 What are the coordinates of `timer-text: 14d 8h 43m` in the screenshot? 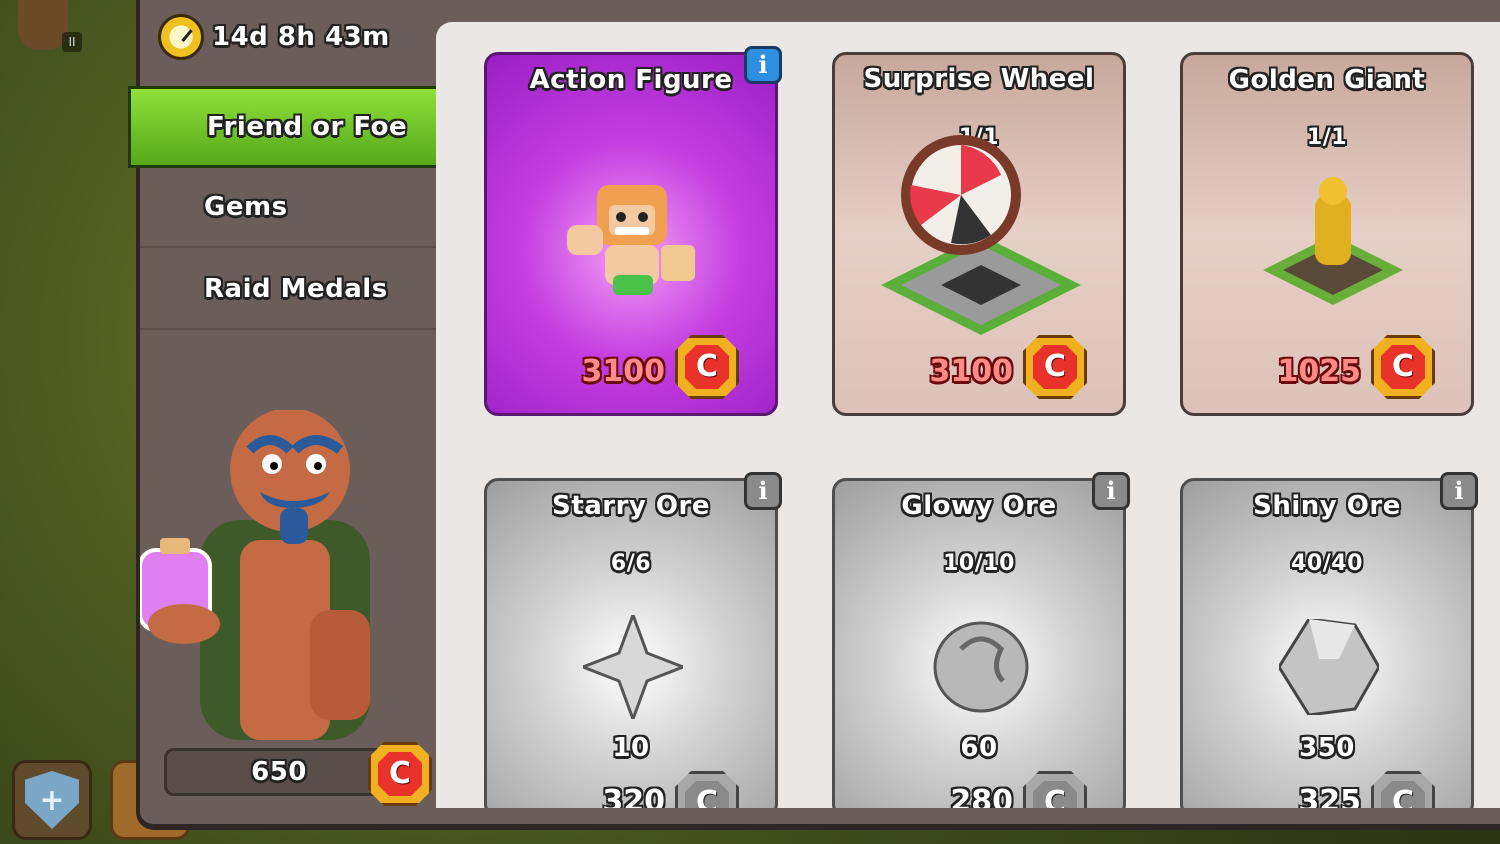 It's located at (301, 37).